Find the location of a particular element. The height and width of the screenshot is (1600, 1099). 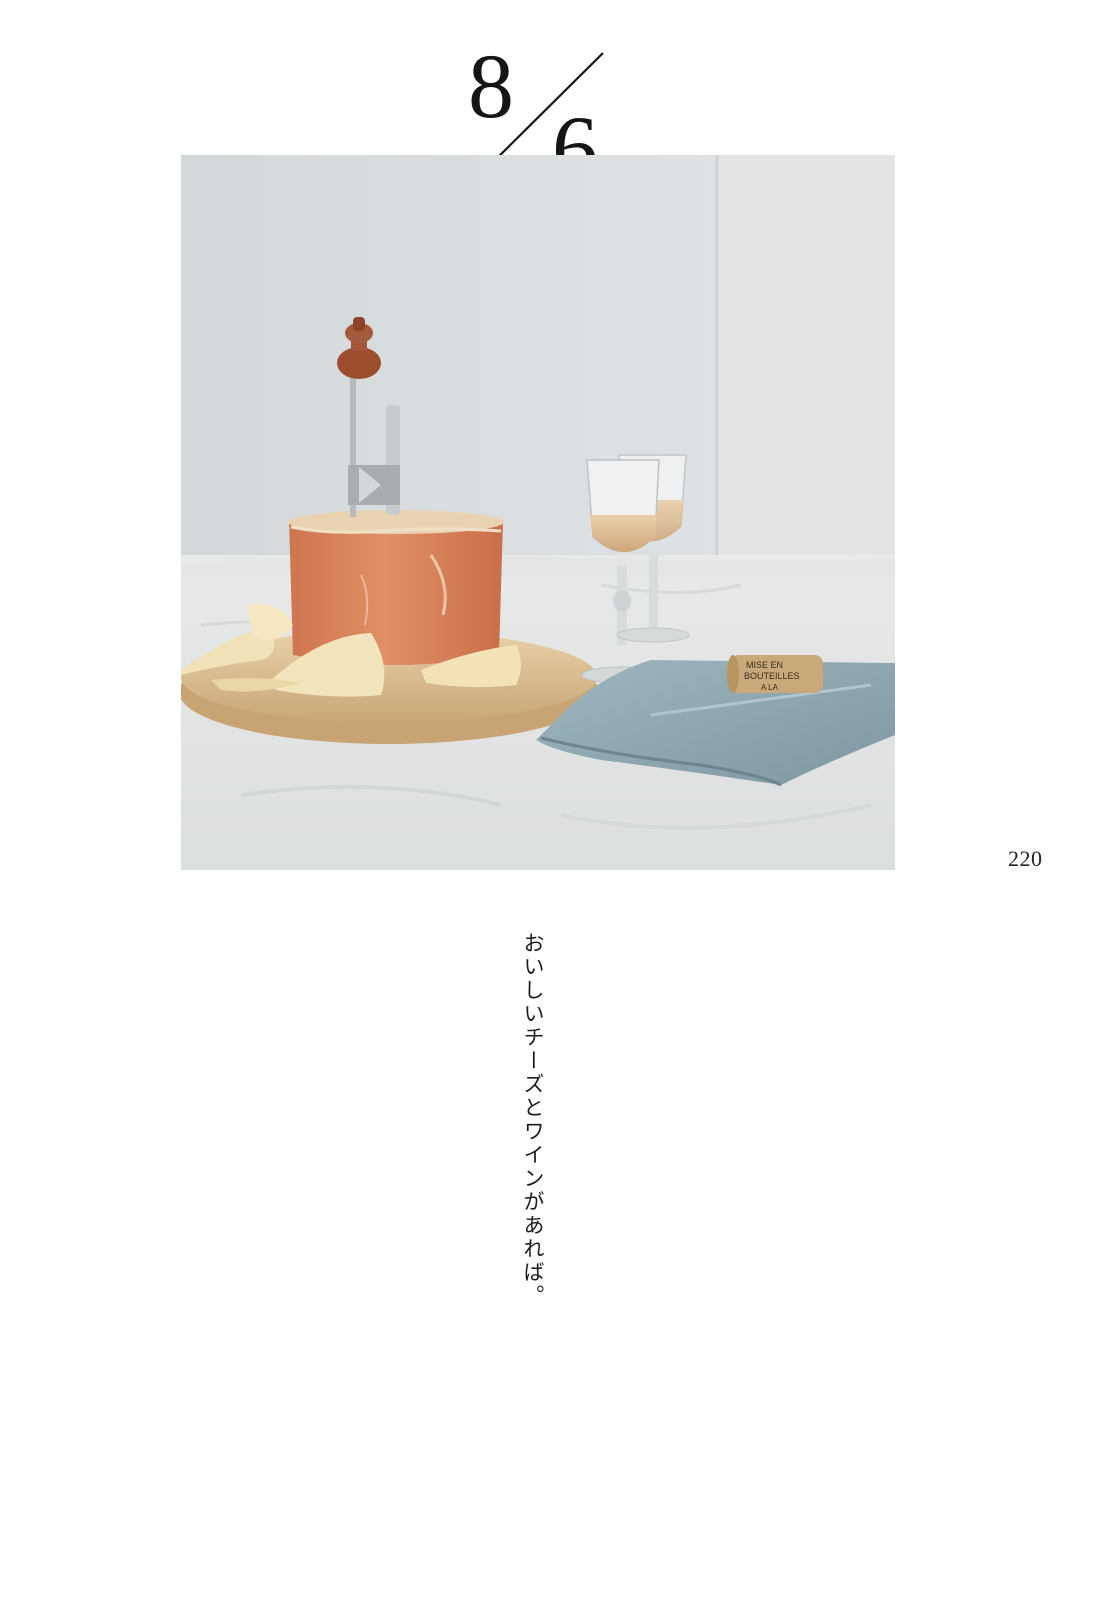

vertical-caption: おいしいチーズとワインがあれば。 is located at coordinates (533, 1120).